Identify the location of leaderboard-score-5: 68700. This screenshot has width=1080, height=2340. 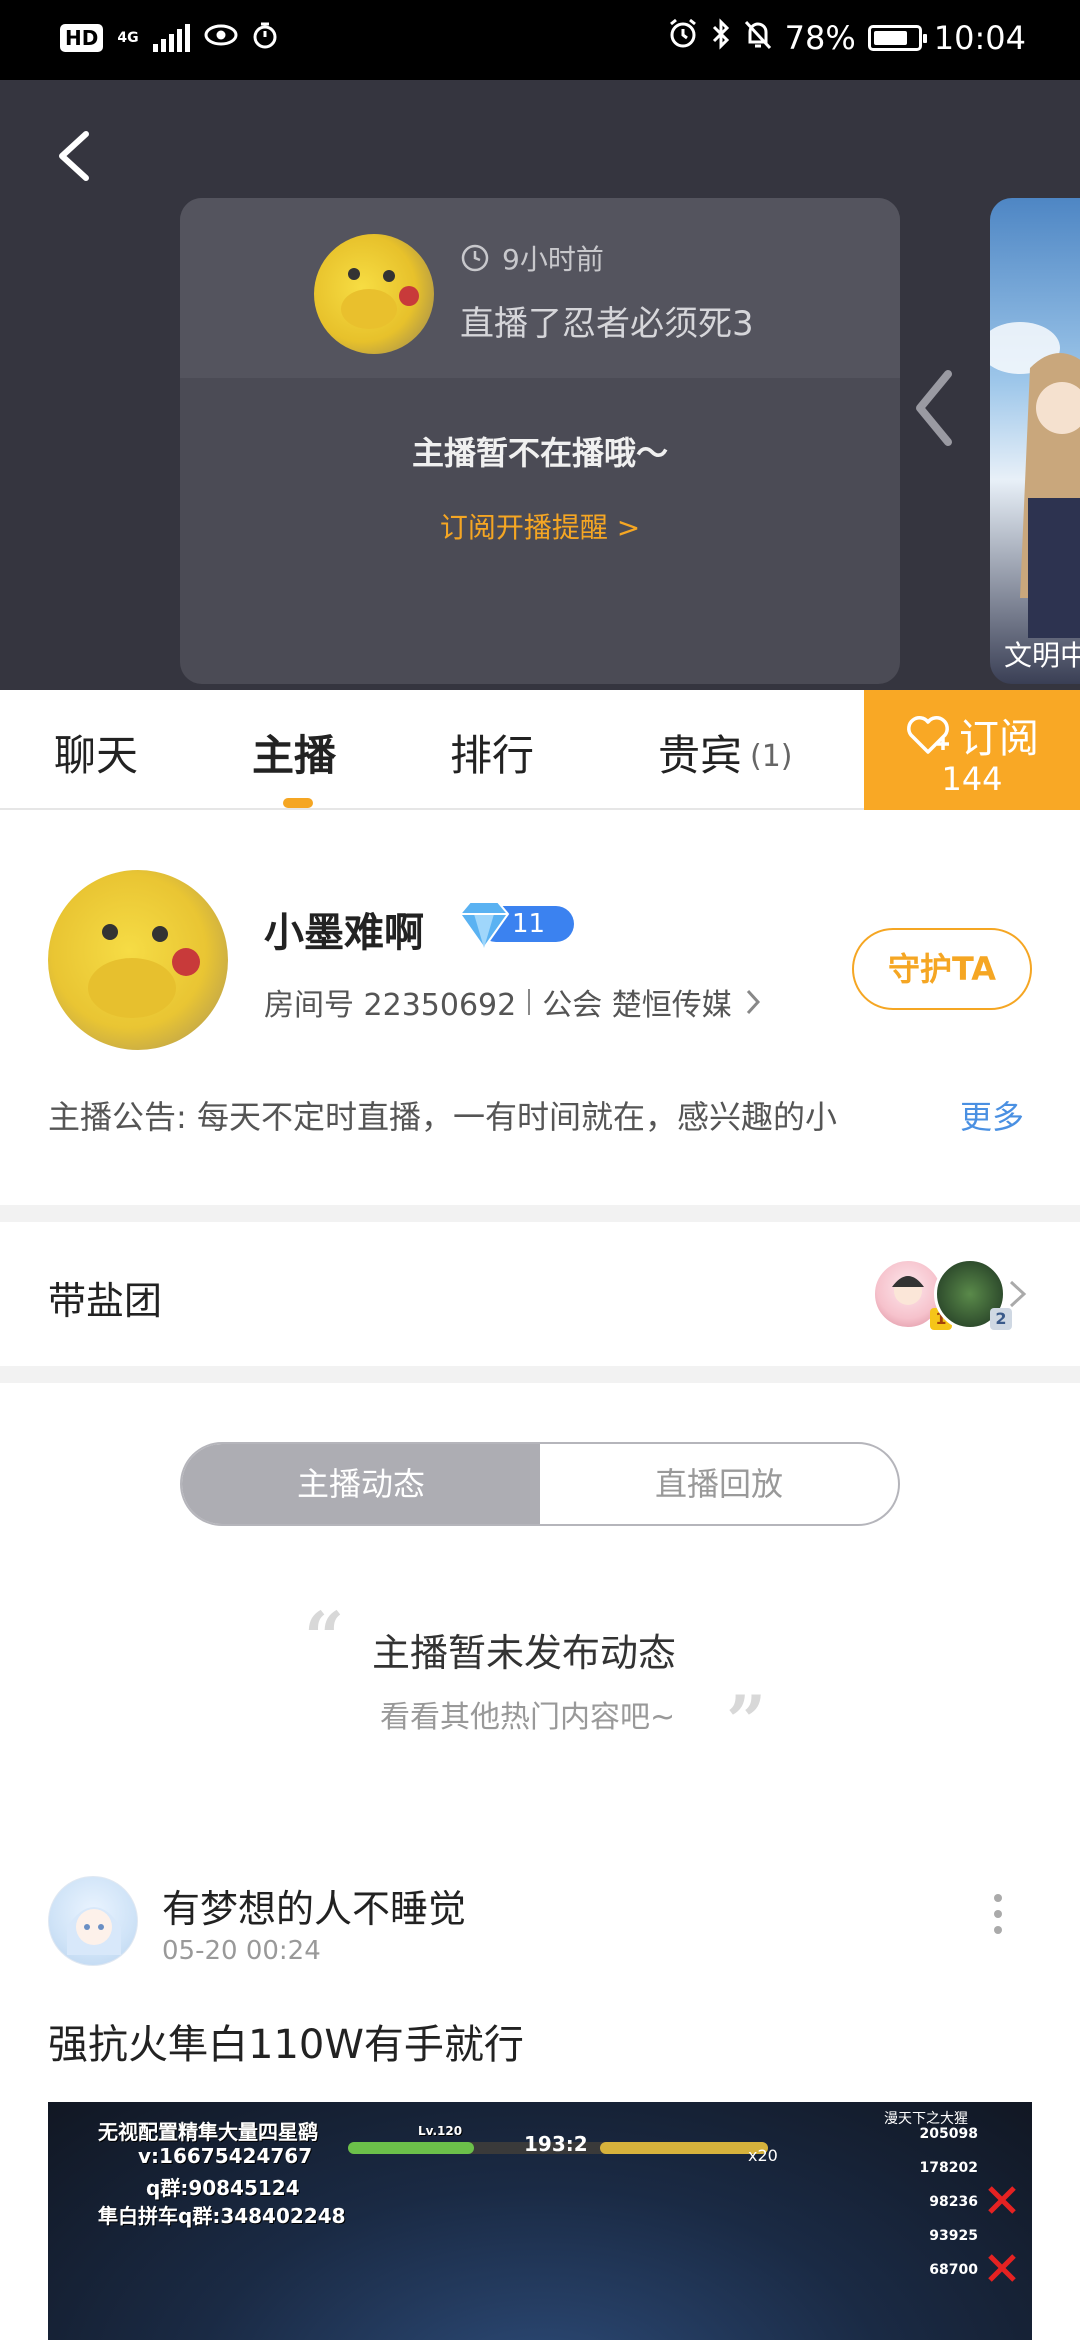
(953, 2270).